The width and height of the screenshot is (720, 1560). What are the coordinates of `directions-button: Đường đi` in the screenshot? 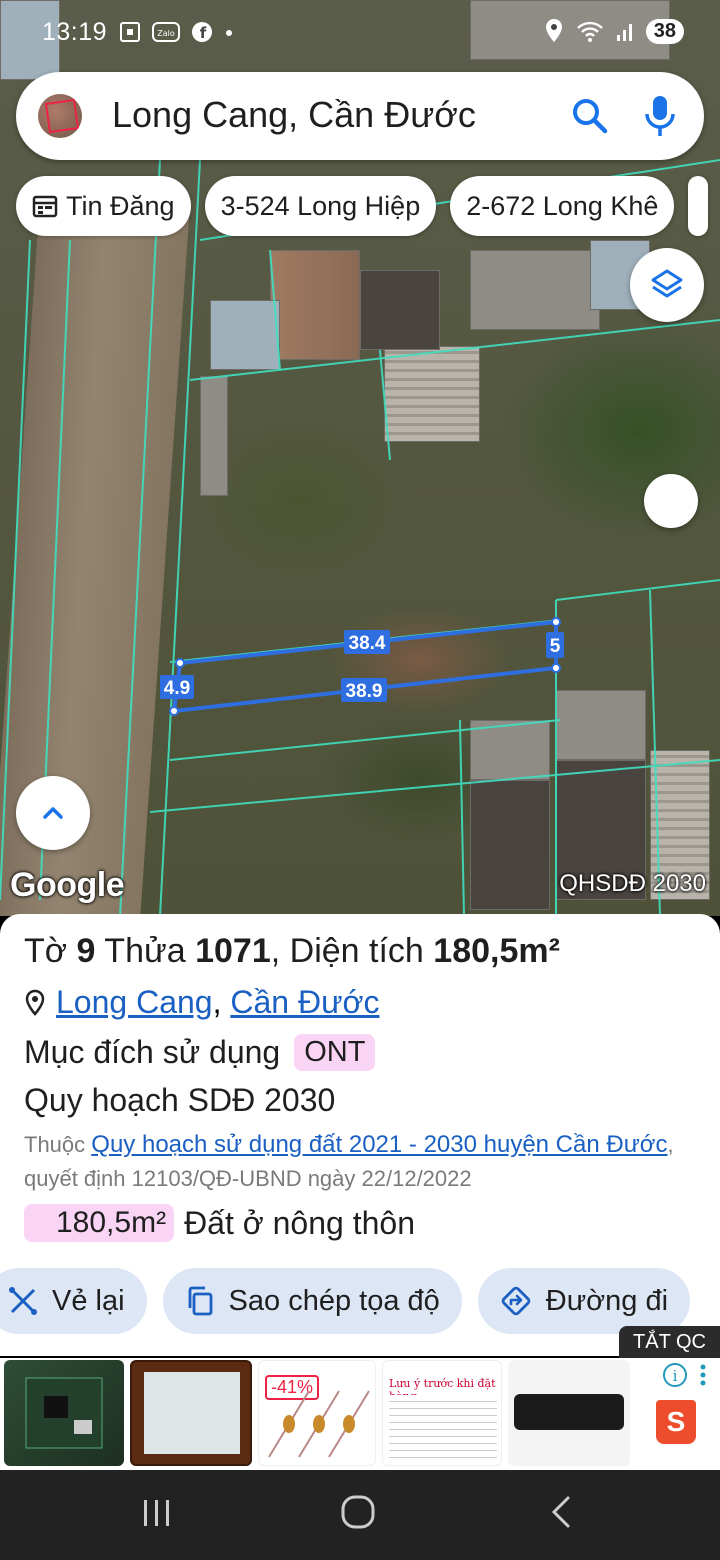 It's located at (584, 1301).